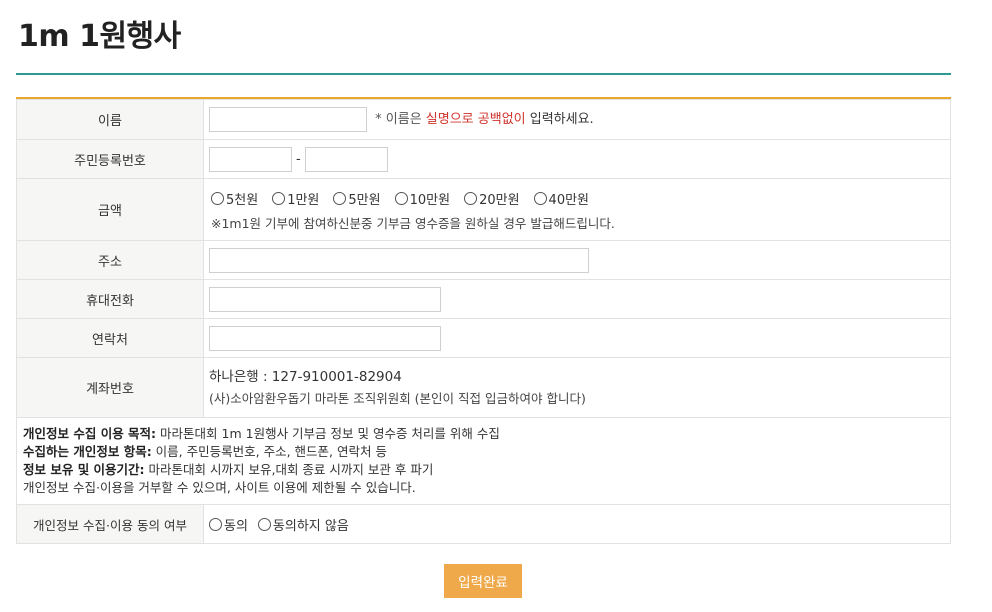  I want to click on rrn-label: 주민등록번호, so click(110, 159).